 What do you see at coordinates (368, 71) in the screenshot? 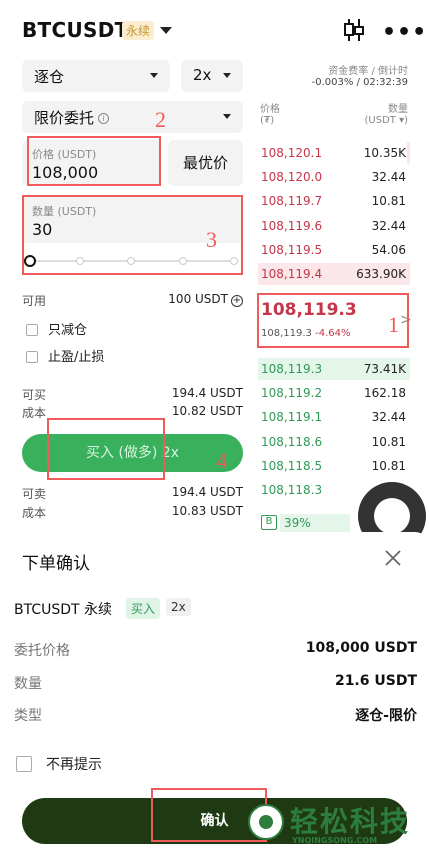
I see `funding-label: 资金费率 / 倒计时` at bounding box center [368, 71].